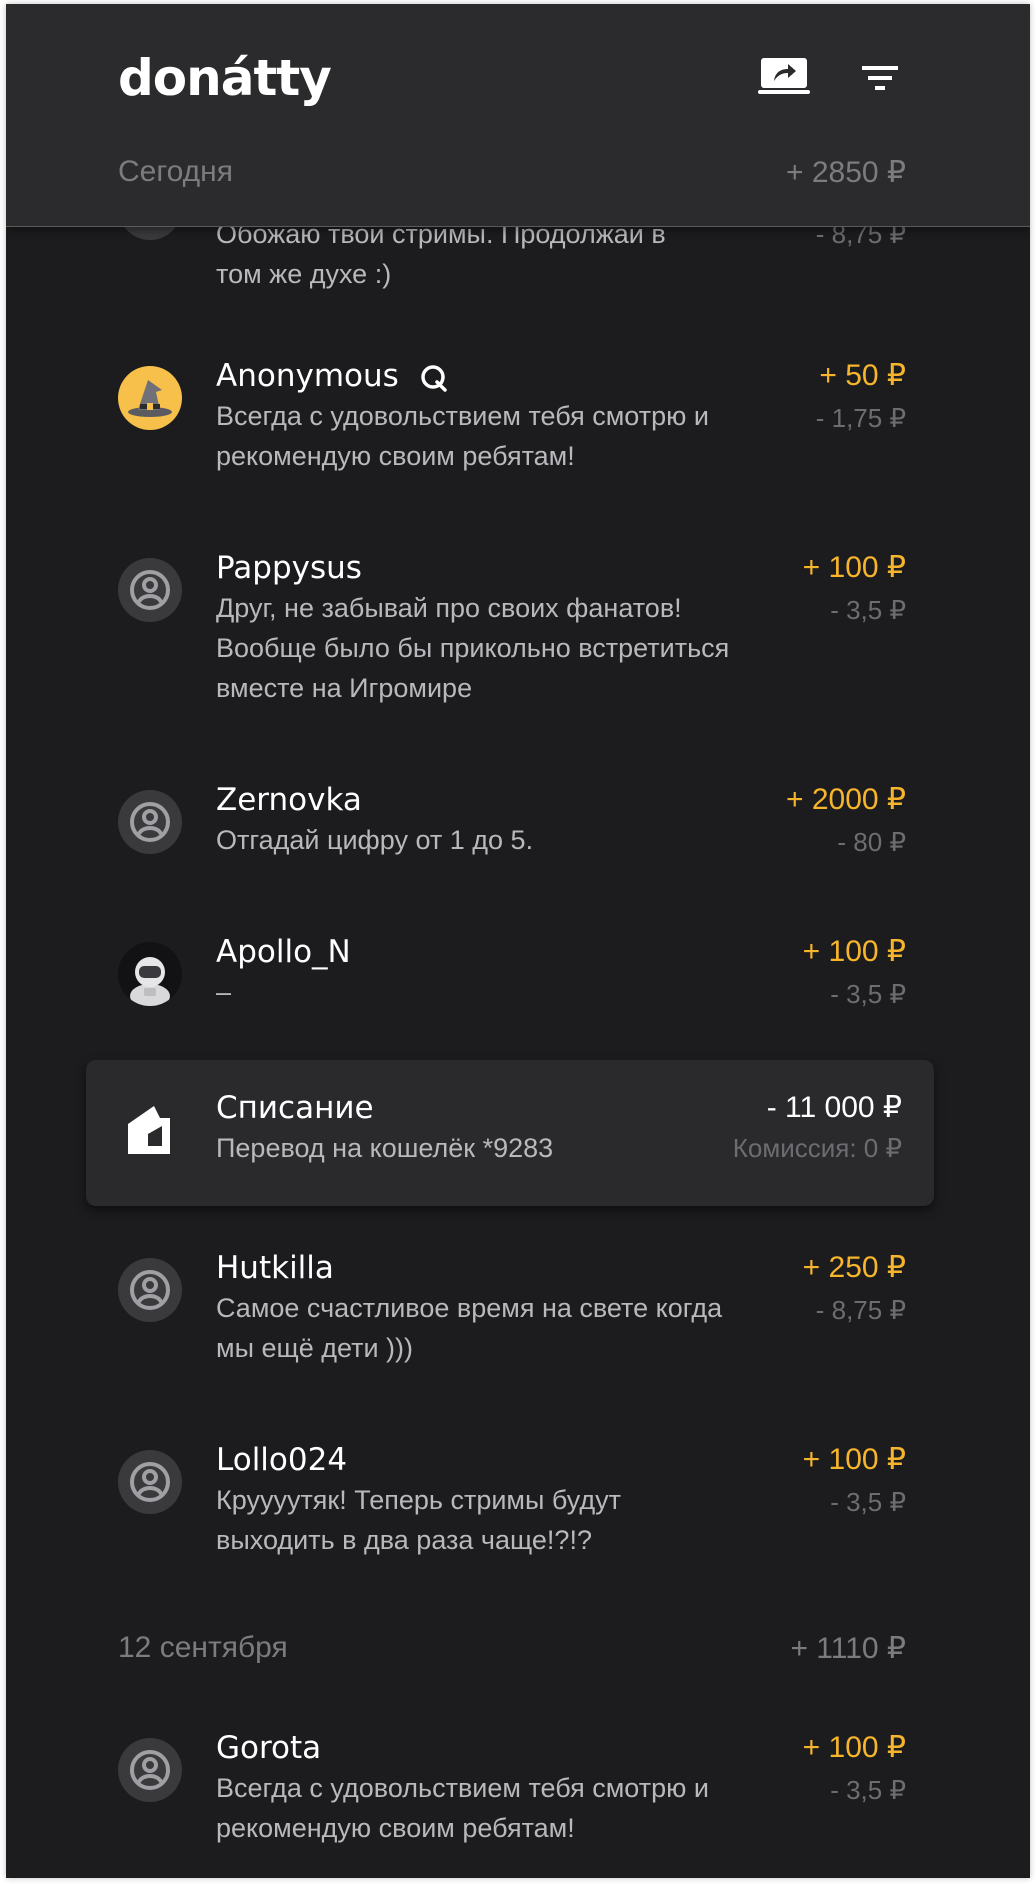 The height and width of the screenshot is (1884, 1036). I want to click on filter-button, so click(880, 78).